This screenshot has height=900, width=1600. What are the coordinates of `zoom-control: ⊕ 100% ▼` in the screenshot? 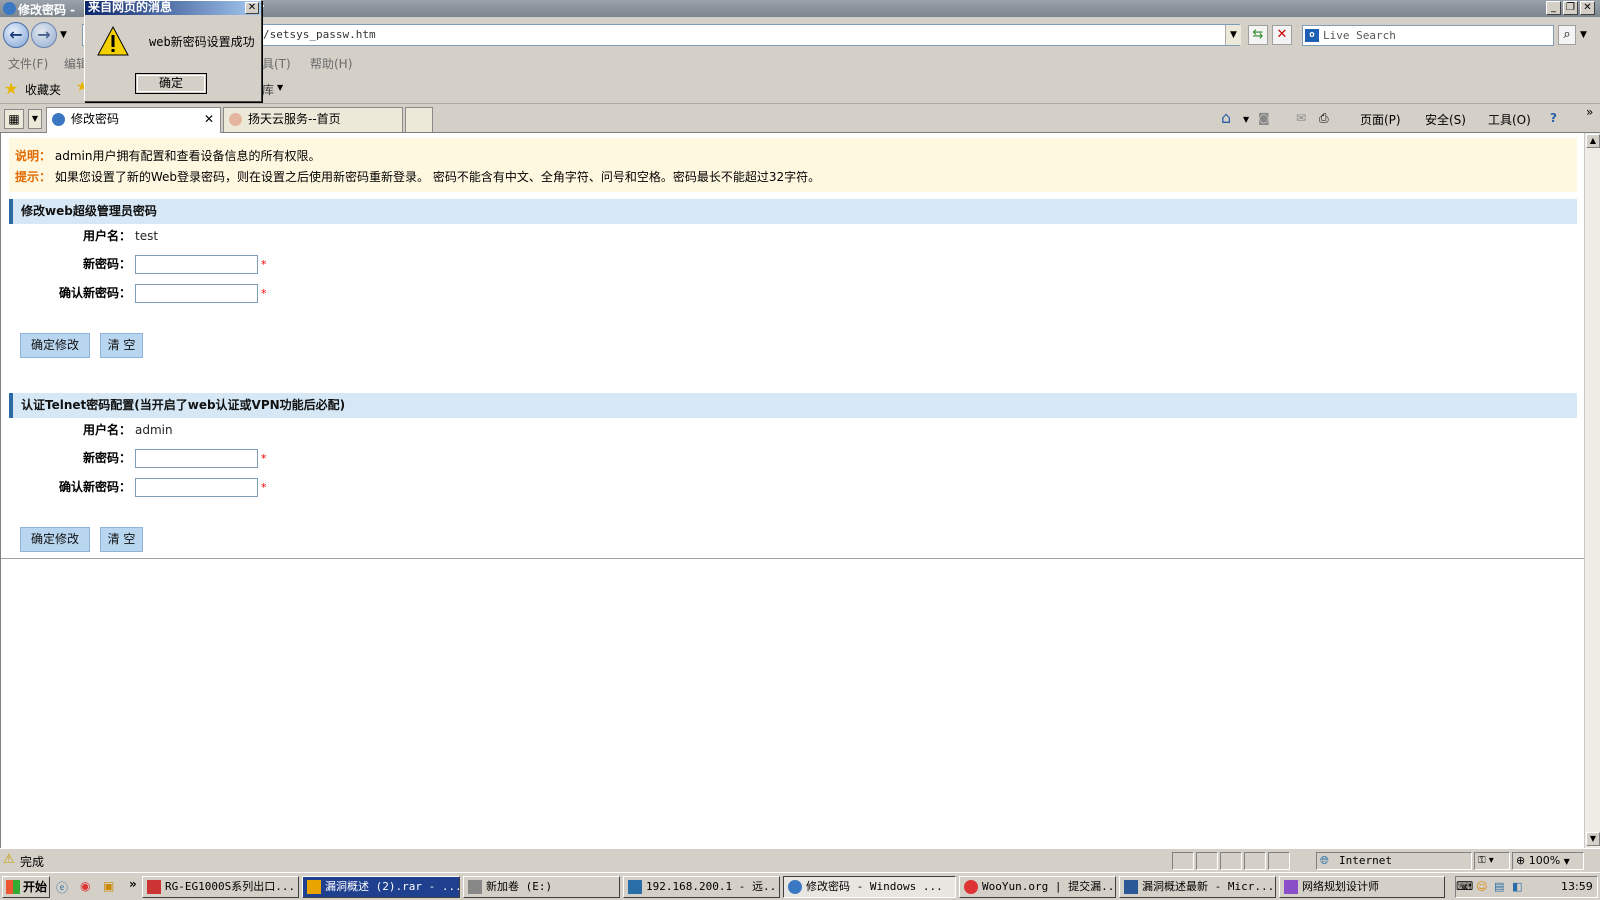 It's located at (1548, 861).